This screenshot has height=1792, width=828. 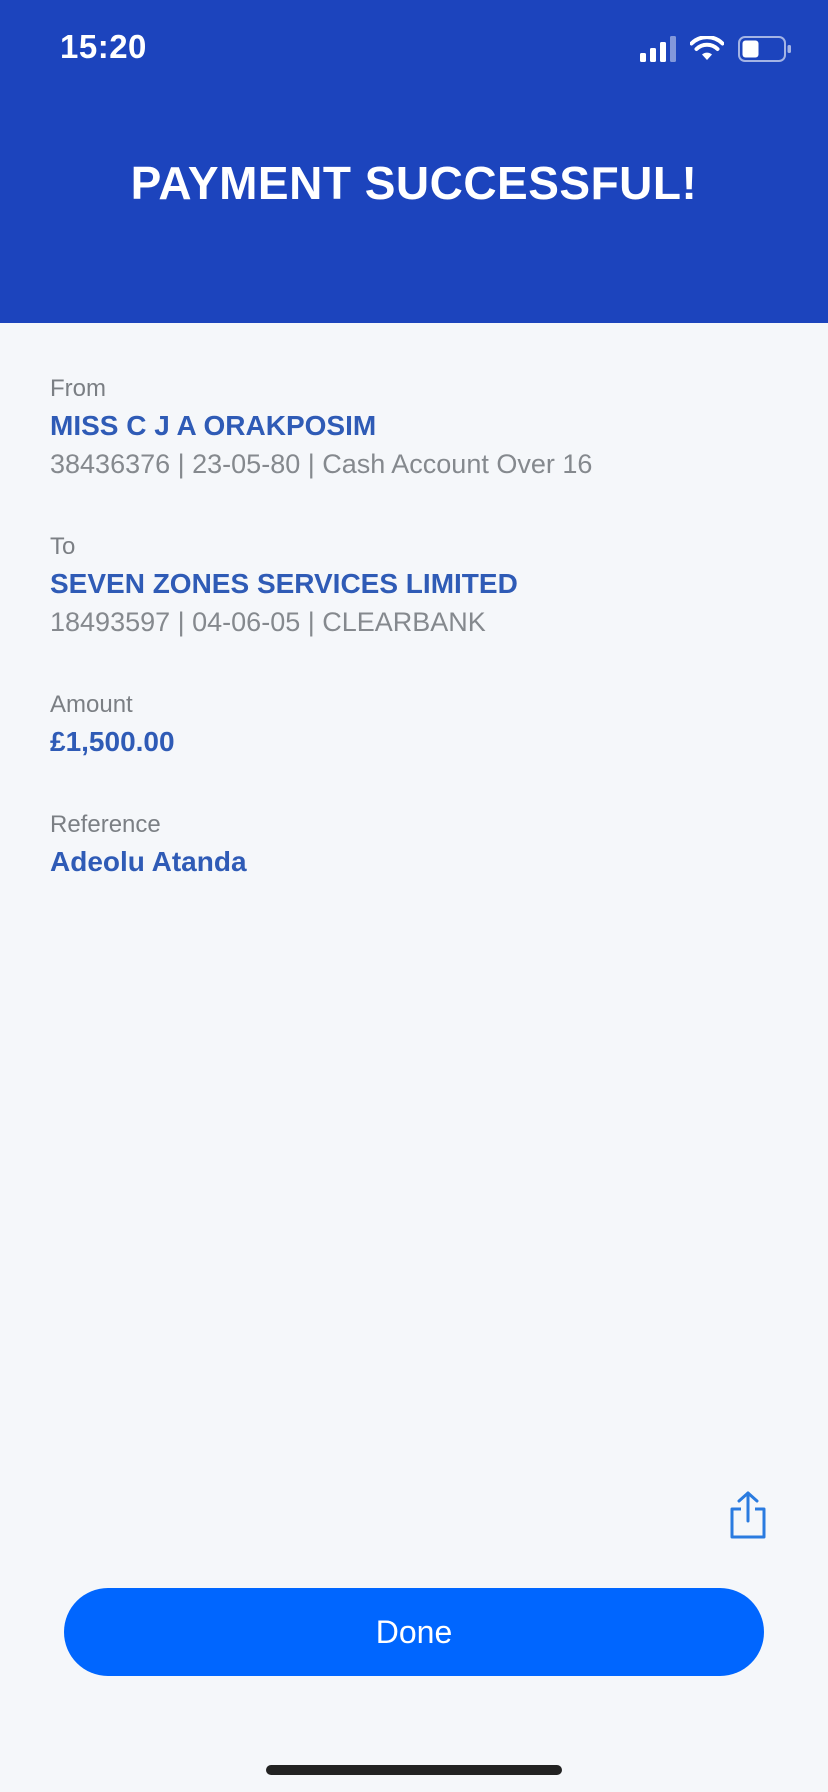 What do you see at coordinates (659, 49) in the screenshot?
I see `signal-icon` at bounding box center [659, 49].